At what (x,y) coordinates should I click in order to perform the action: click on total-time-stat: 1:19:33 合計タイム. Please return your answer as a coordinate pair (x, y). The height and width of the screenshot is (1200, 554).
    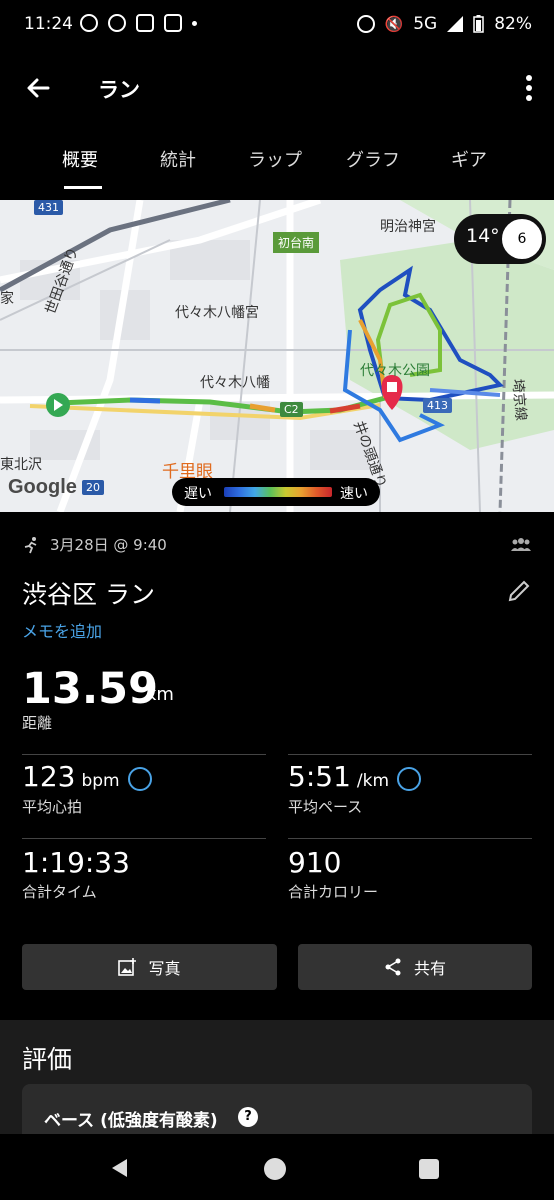
    Looking at the image, I should click on (76, 874).